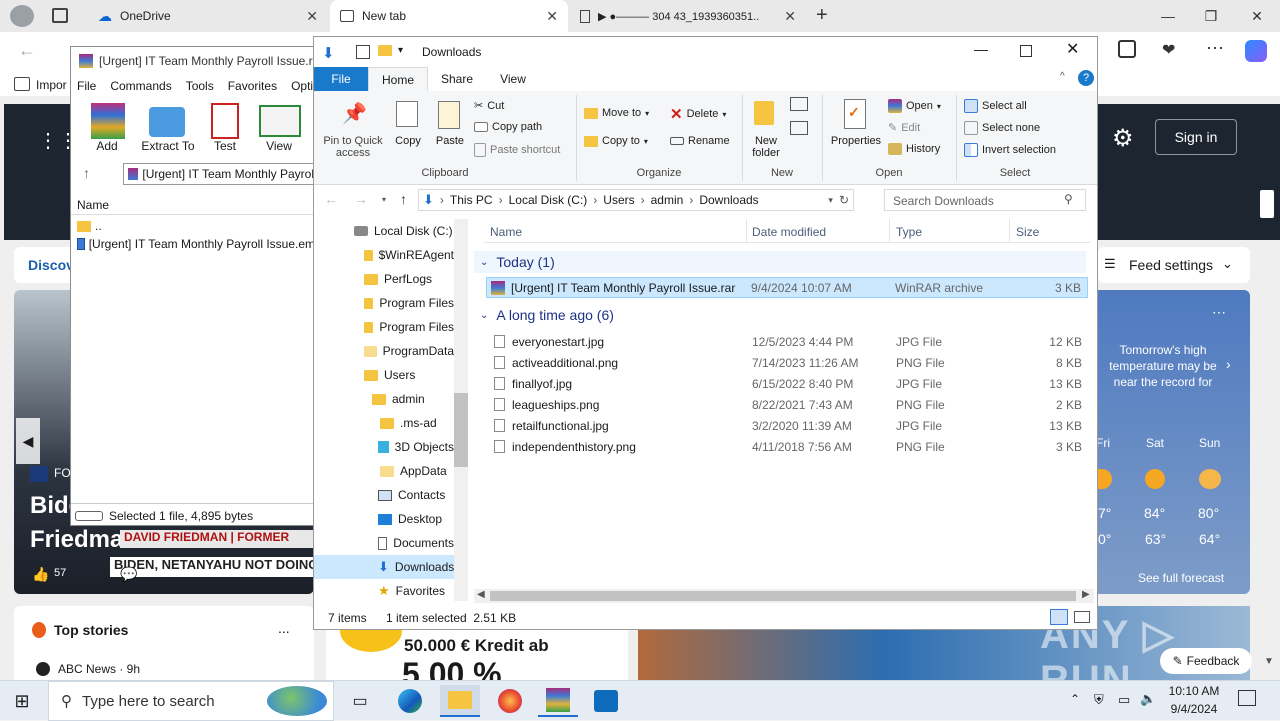  Describe the element at coordinates (22, 16) in the screenshot. I see `profile-avatar` at that location.